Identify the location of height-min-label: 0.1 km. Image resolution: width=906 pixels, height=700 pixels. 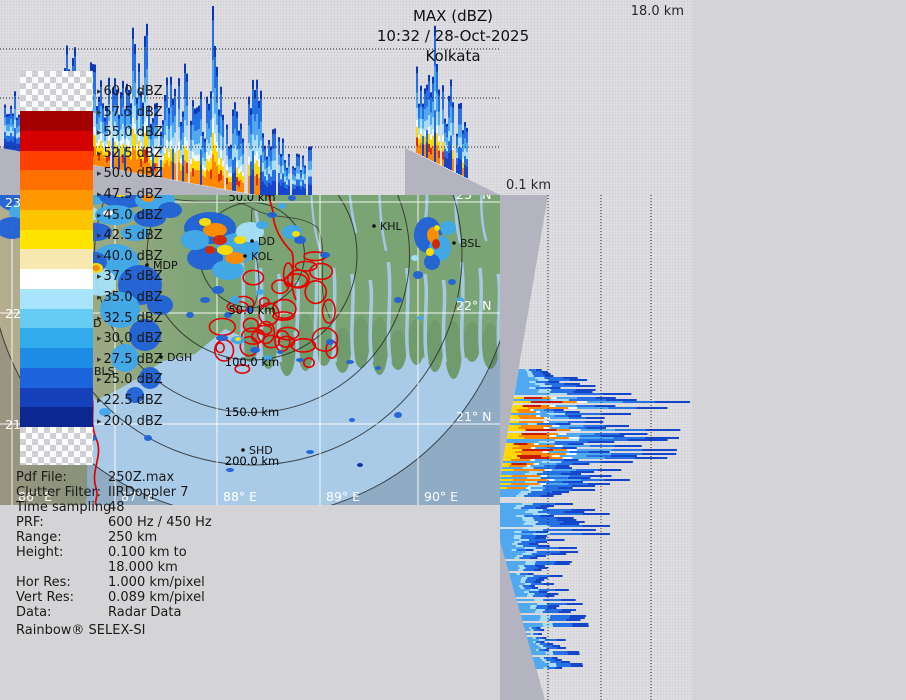
(528, 185).